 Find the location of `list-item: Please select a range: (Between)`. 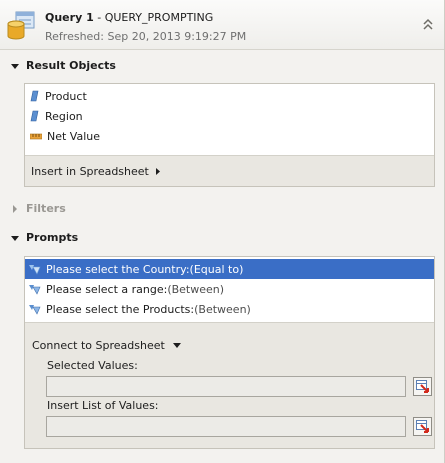

list-item: Please select a range: (Between) is located at coordinates (229, 289).